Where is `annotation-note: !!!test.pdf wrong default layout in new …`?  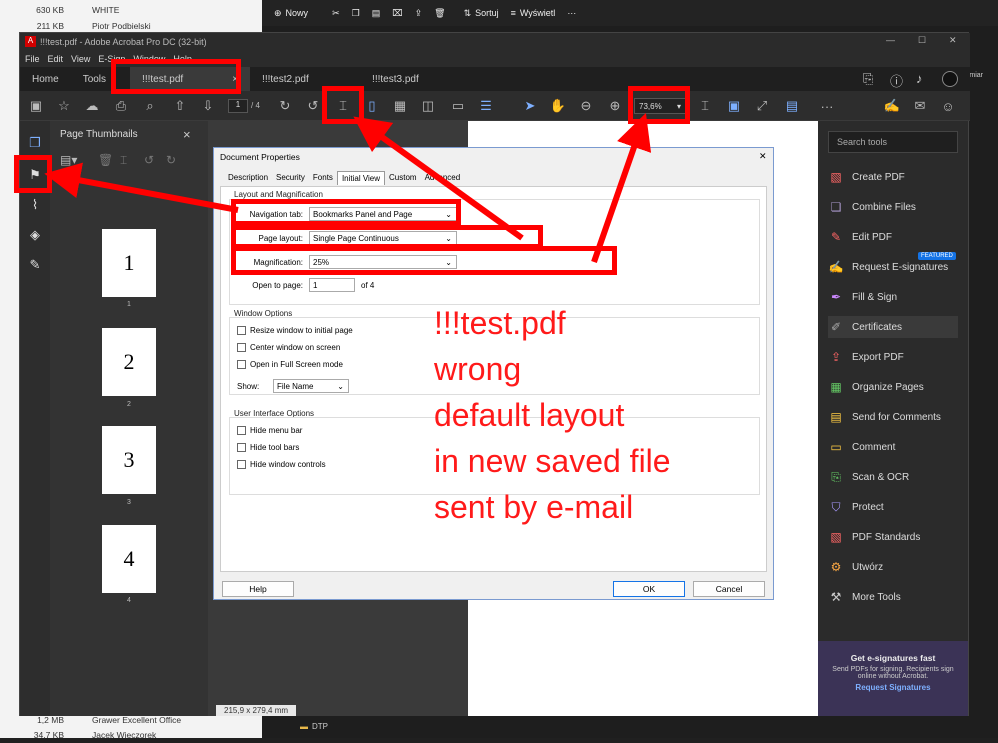
annotation-note: !!!test.pdf wrong default layout in new … is located at coordinates (552, 415).